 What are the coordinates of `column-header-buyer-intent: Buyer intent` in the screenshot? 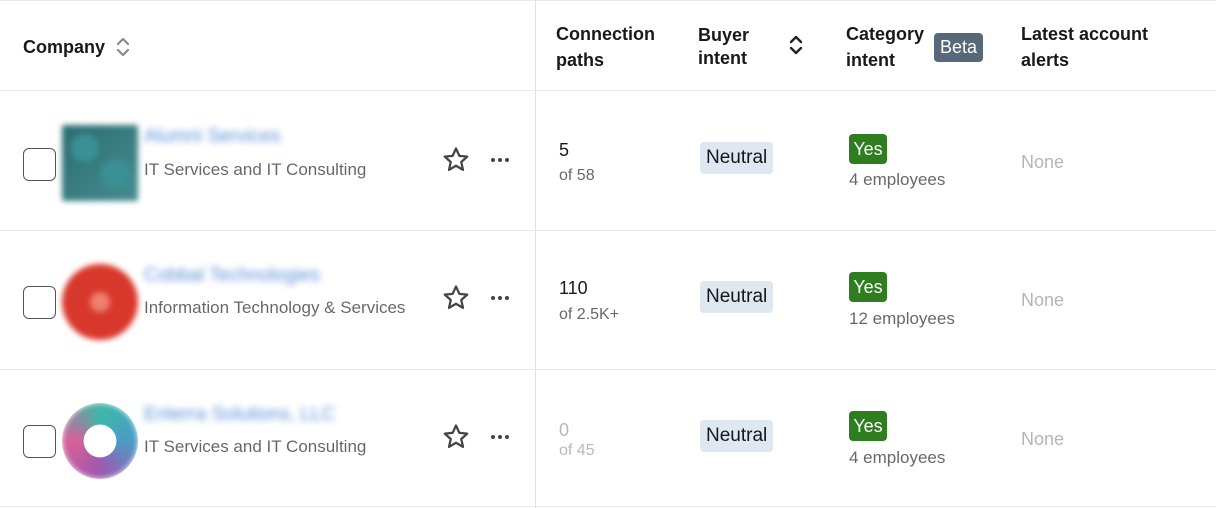 It's located at (733, 47).